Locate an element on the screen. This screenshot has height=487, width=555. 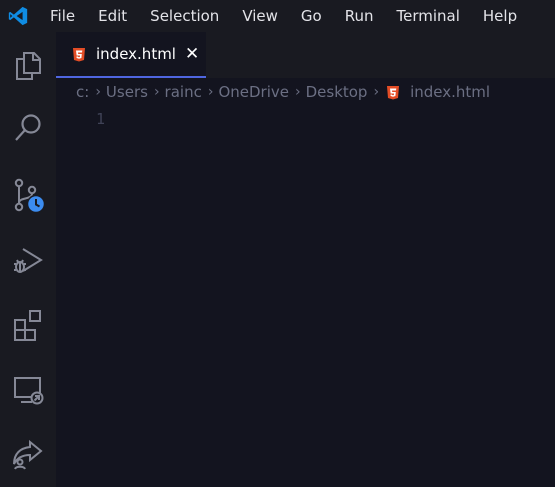
live-share-button is located at coordinates (28, 454).